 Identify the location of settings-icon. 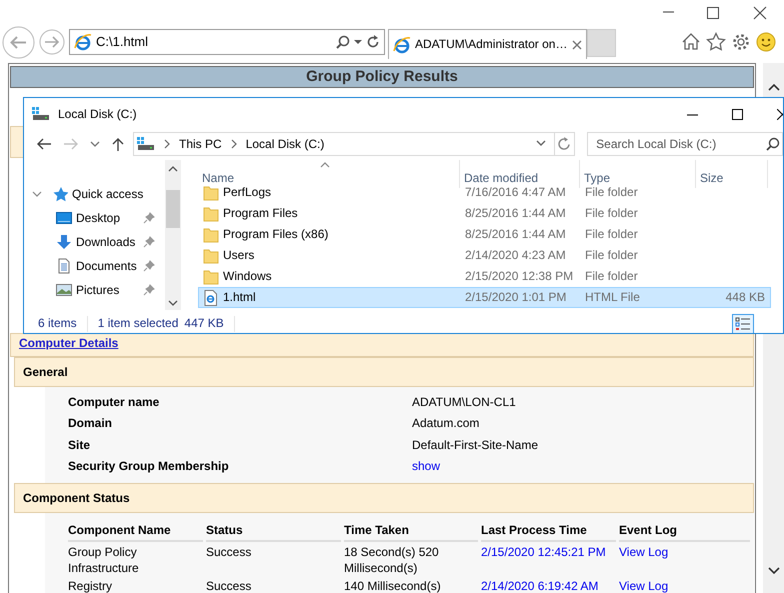
(740, 42).